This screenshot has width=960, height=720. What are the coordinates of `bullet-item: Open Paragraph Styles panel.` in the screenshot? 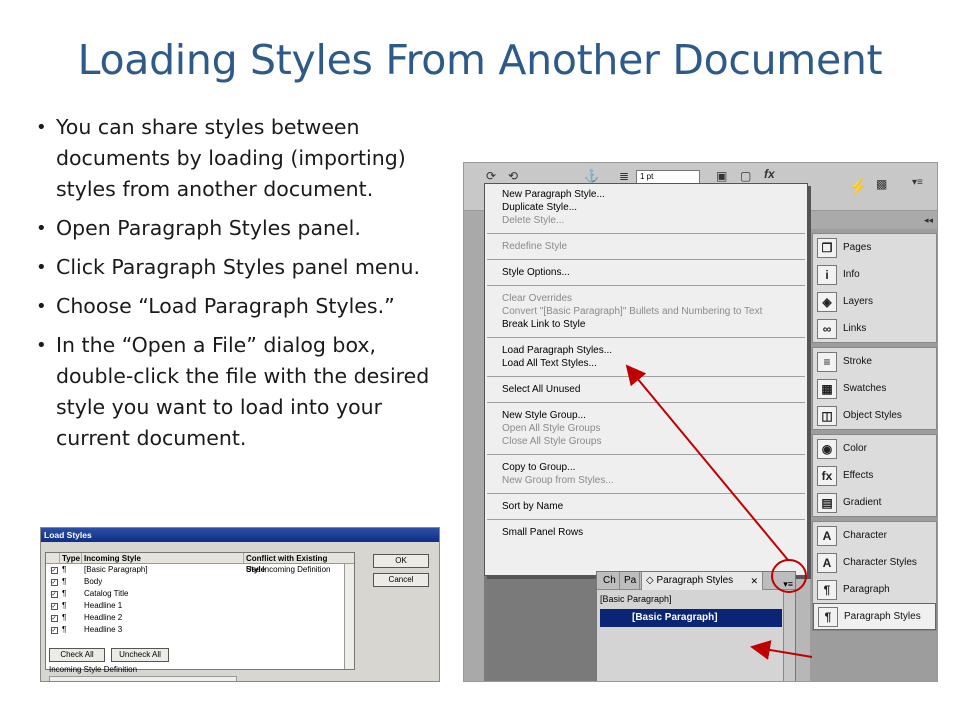 It's located at (242, 228).